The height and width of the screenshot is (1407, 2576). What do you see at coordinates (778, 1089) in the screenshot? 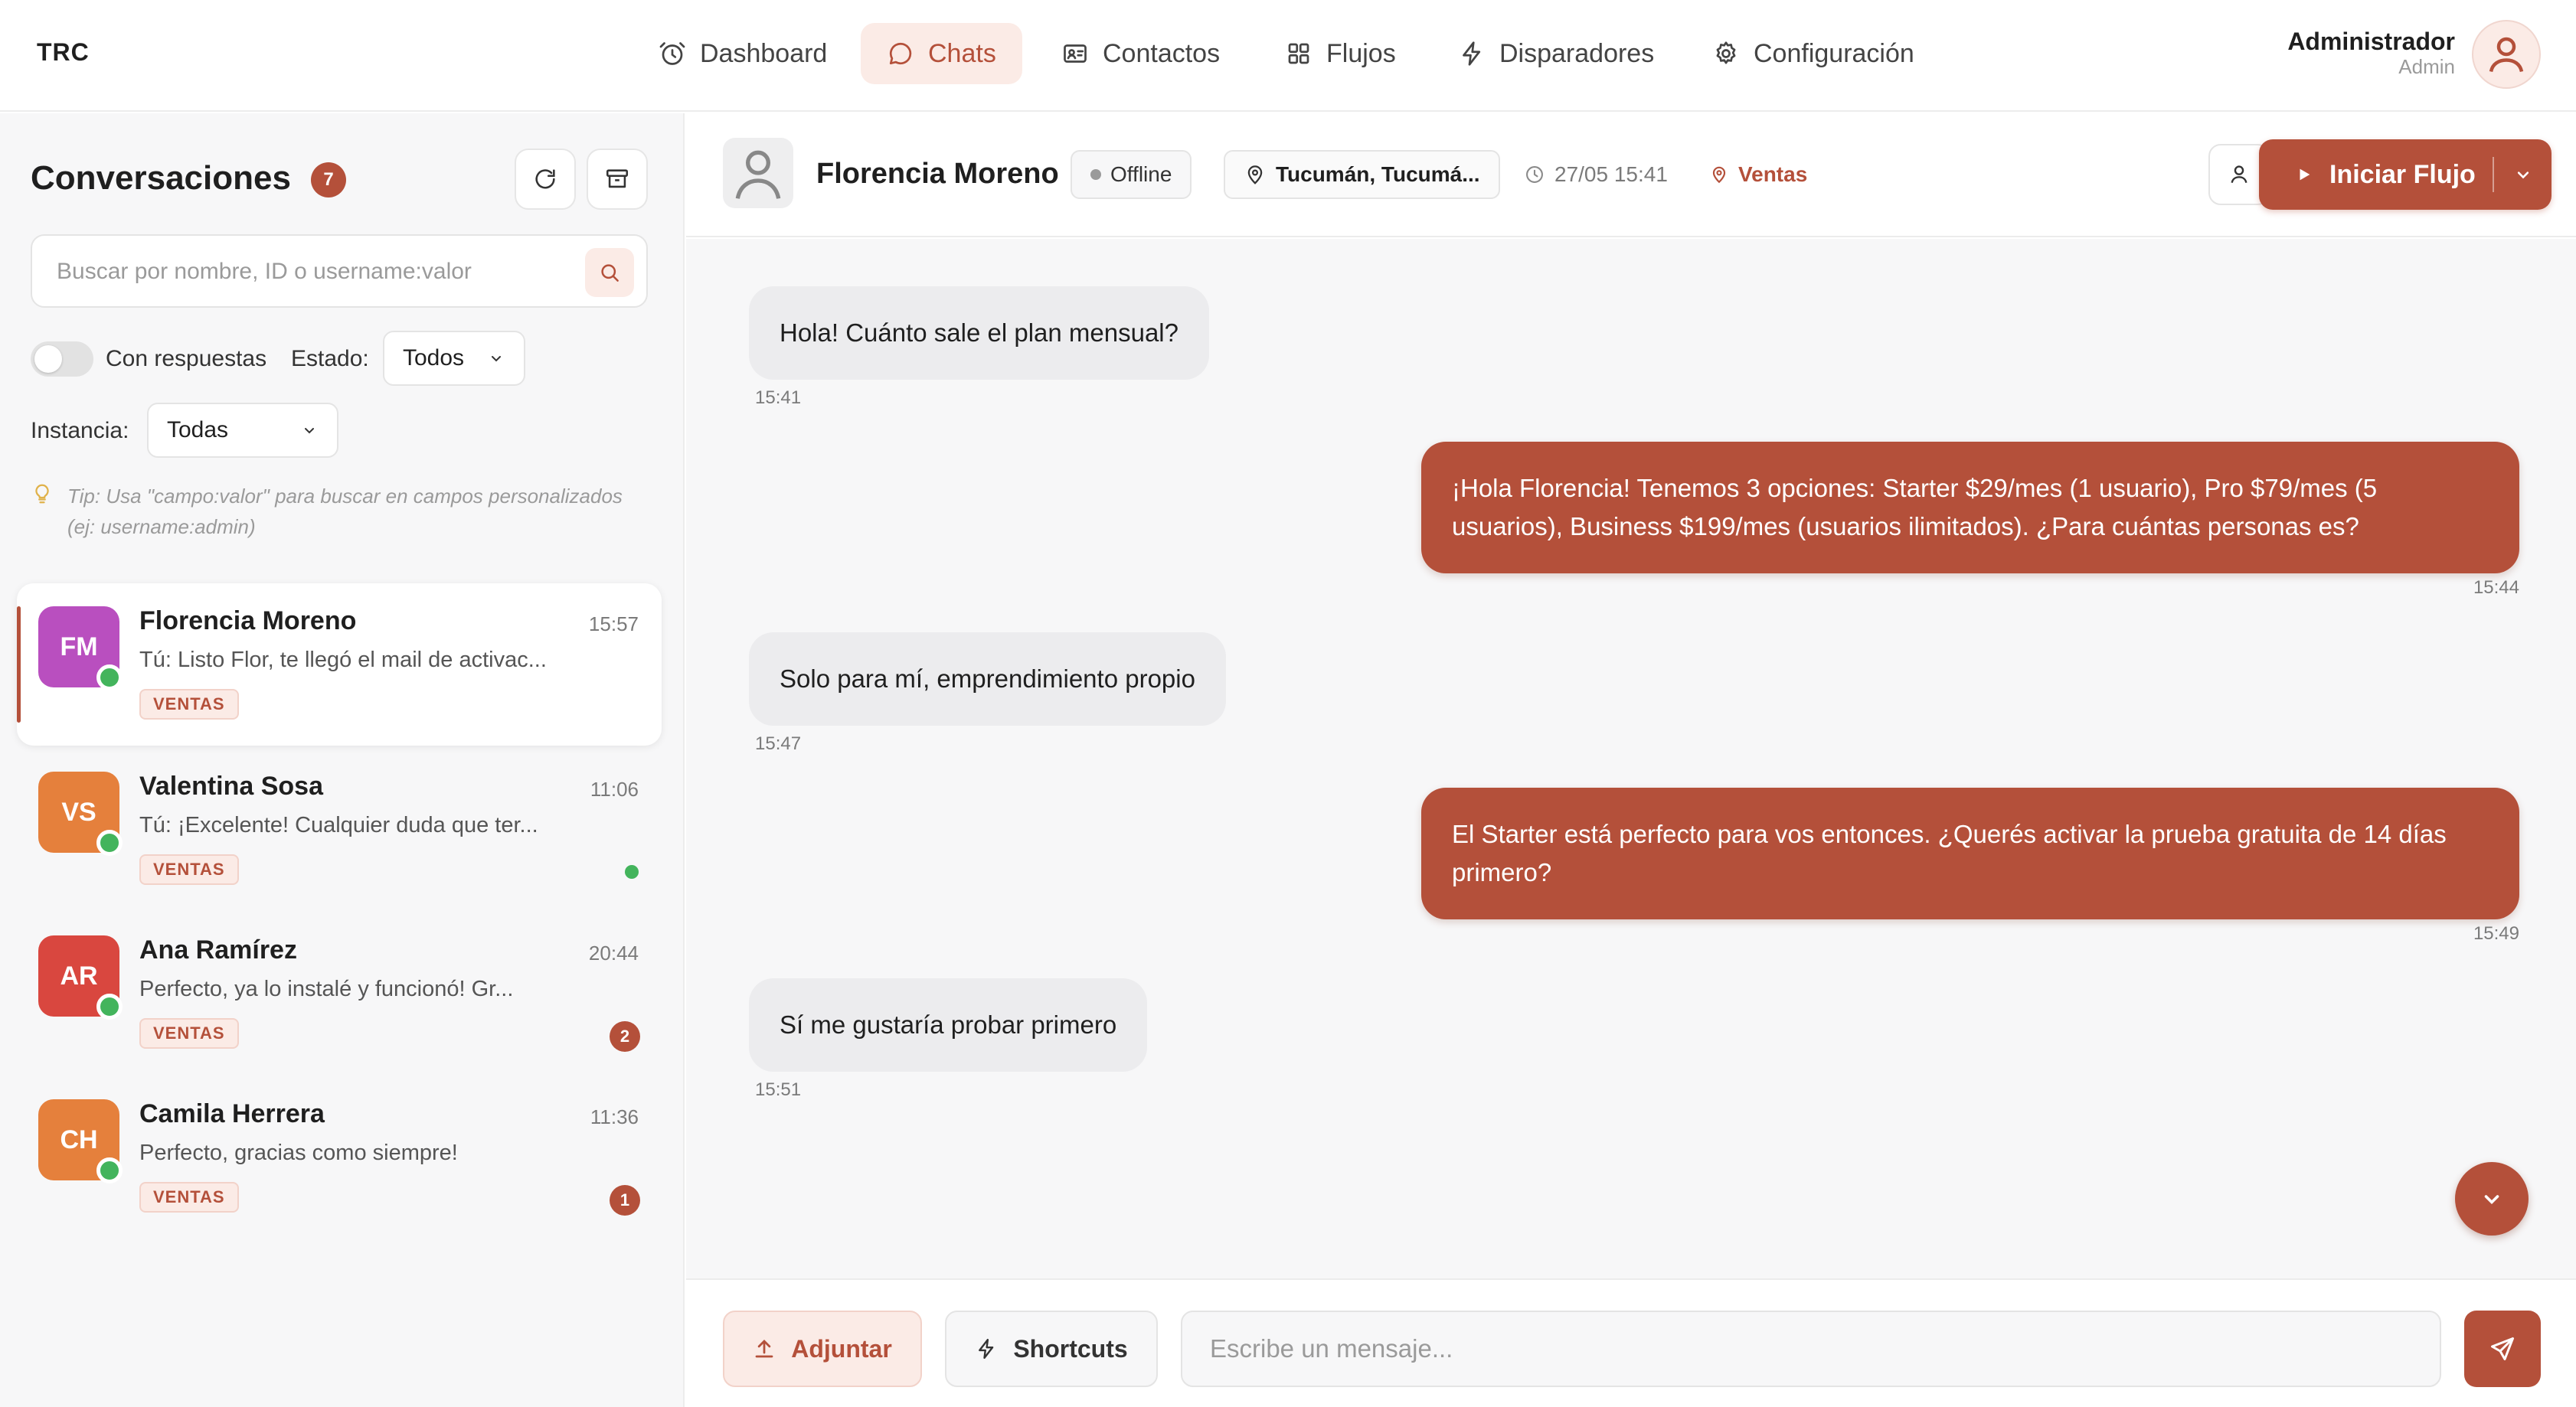
I see `message-time: 15:51` at bounding box center [778, 1089].